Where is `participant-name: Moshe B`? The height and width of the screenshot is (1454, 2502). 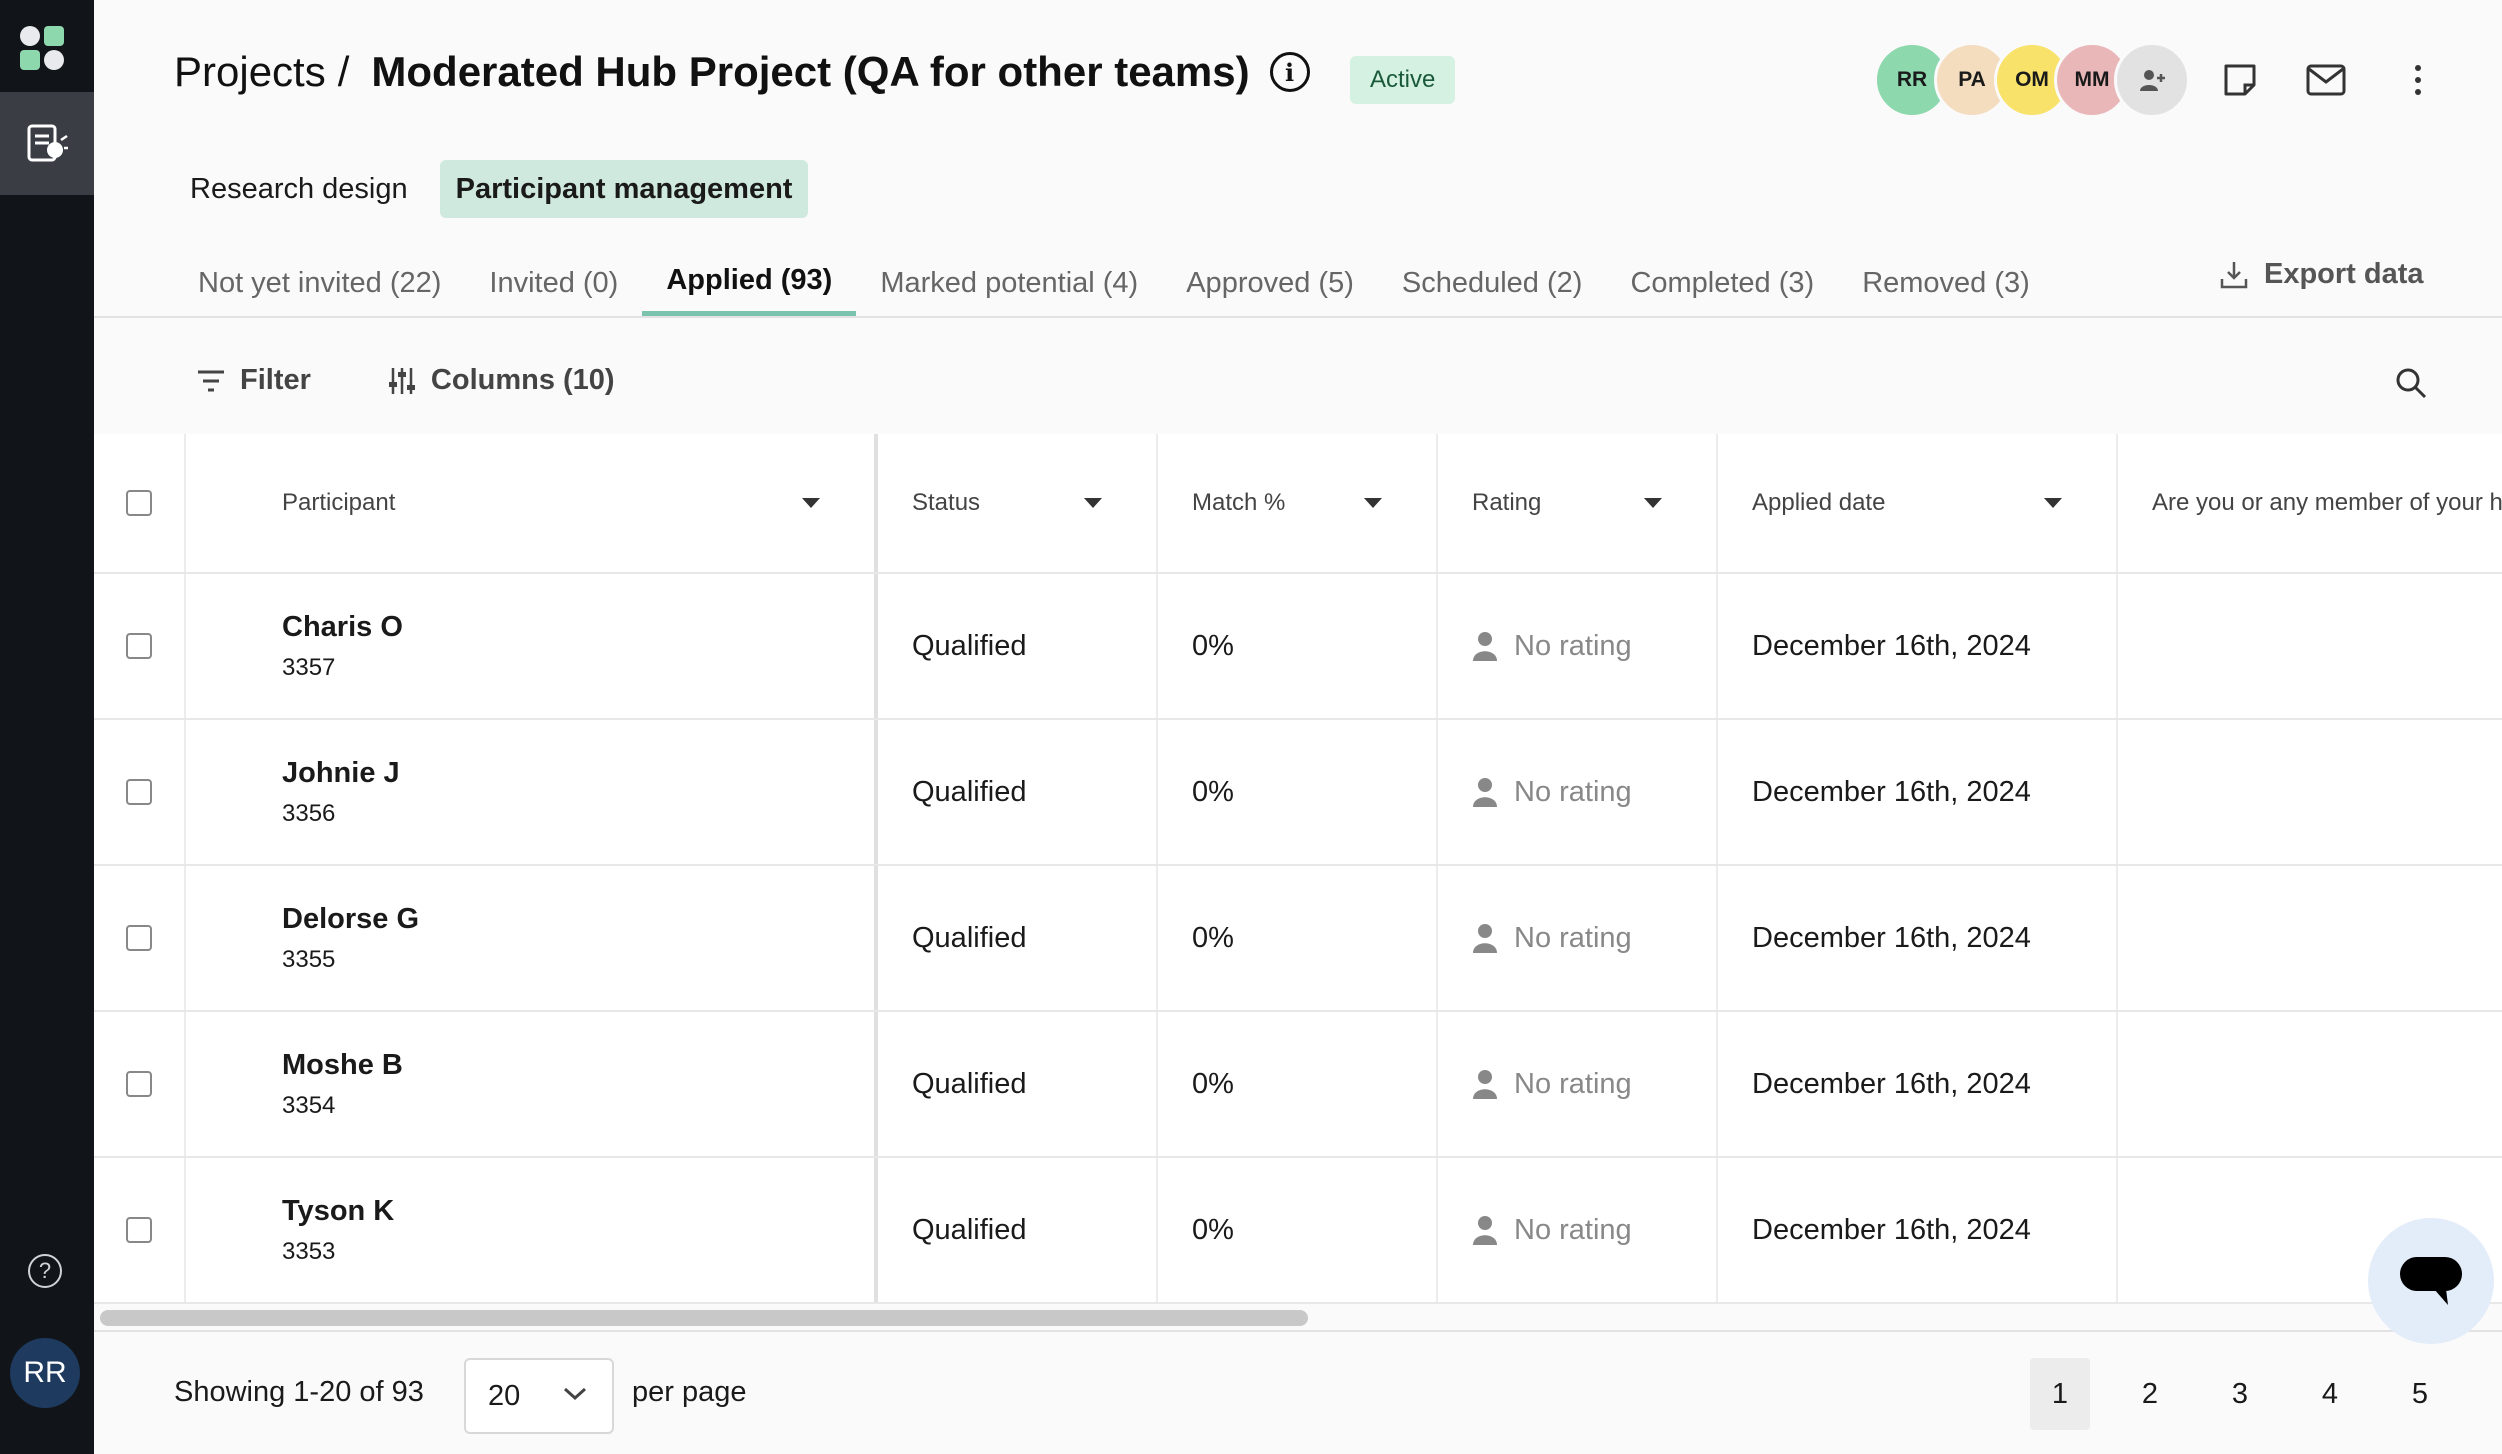 participant-name: Moshe B is located at coordinates (342, 1065).